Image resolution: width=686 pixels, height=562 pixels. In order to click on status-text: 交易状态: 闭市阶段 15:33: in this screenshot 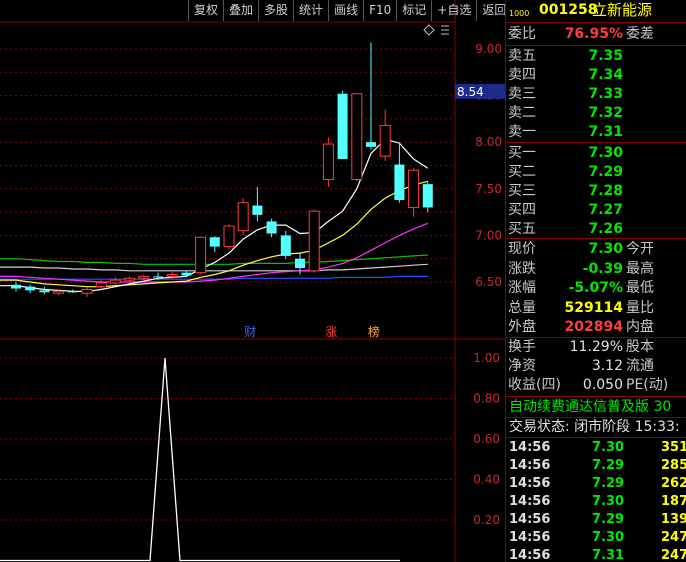, I will do `click(594, 427)`.